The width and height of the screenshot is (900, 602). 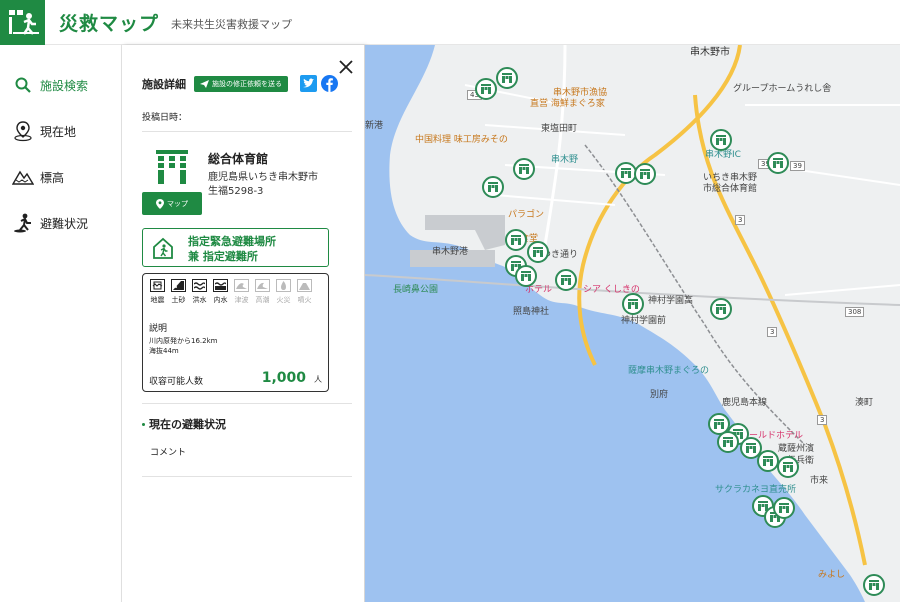 I want to click on request-correction-button: 施設の修正依頼を送る, so click(x=241, y=84).